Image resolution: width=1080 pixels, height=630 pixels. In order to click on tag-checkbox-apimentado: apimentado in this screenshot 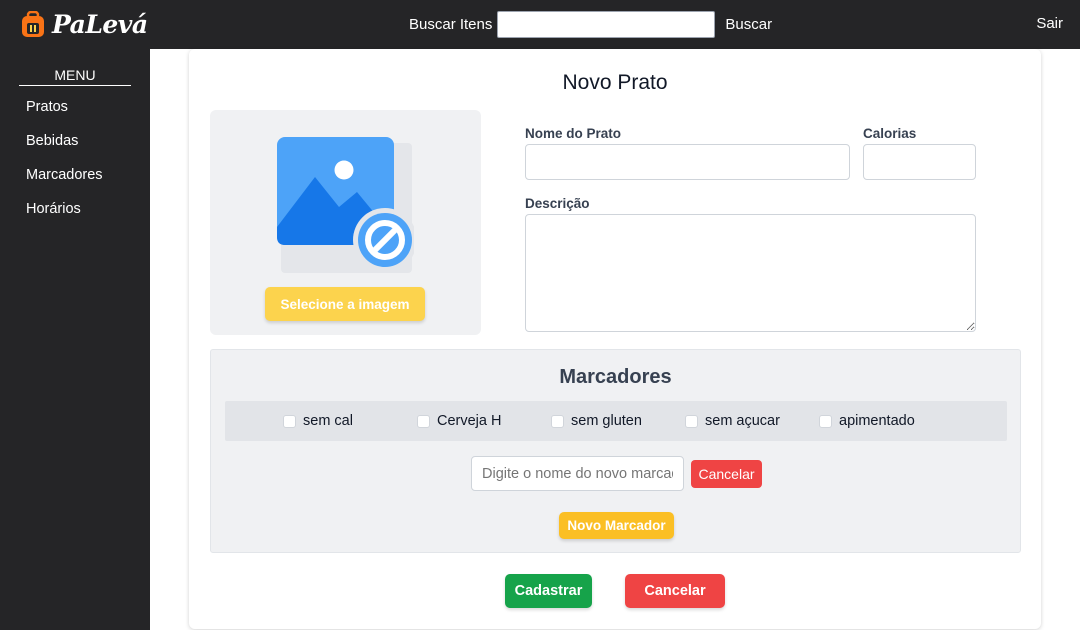, I will do `click(867, 421)`.